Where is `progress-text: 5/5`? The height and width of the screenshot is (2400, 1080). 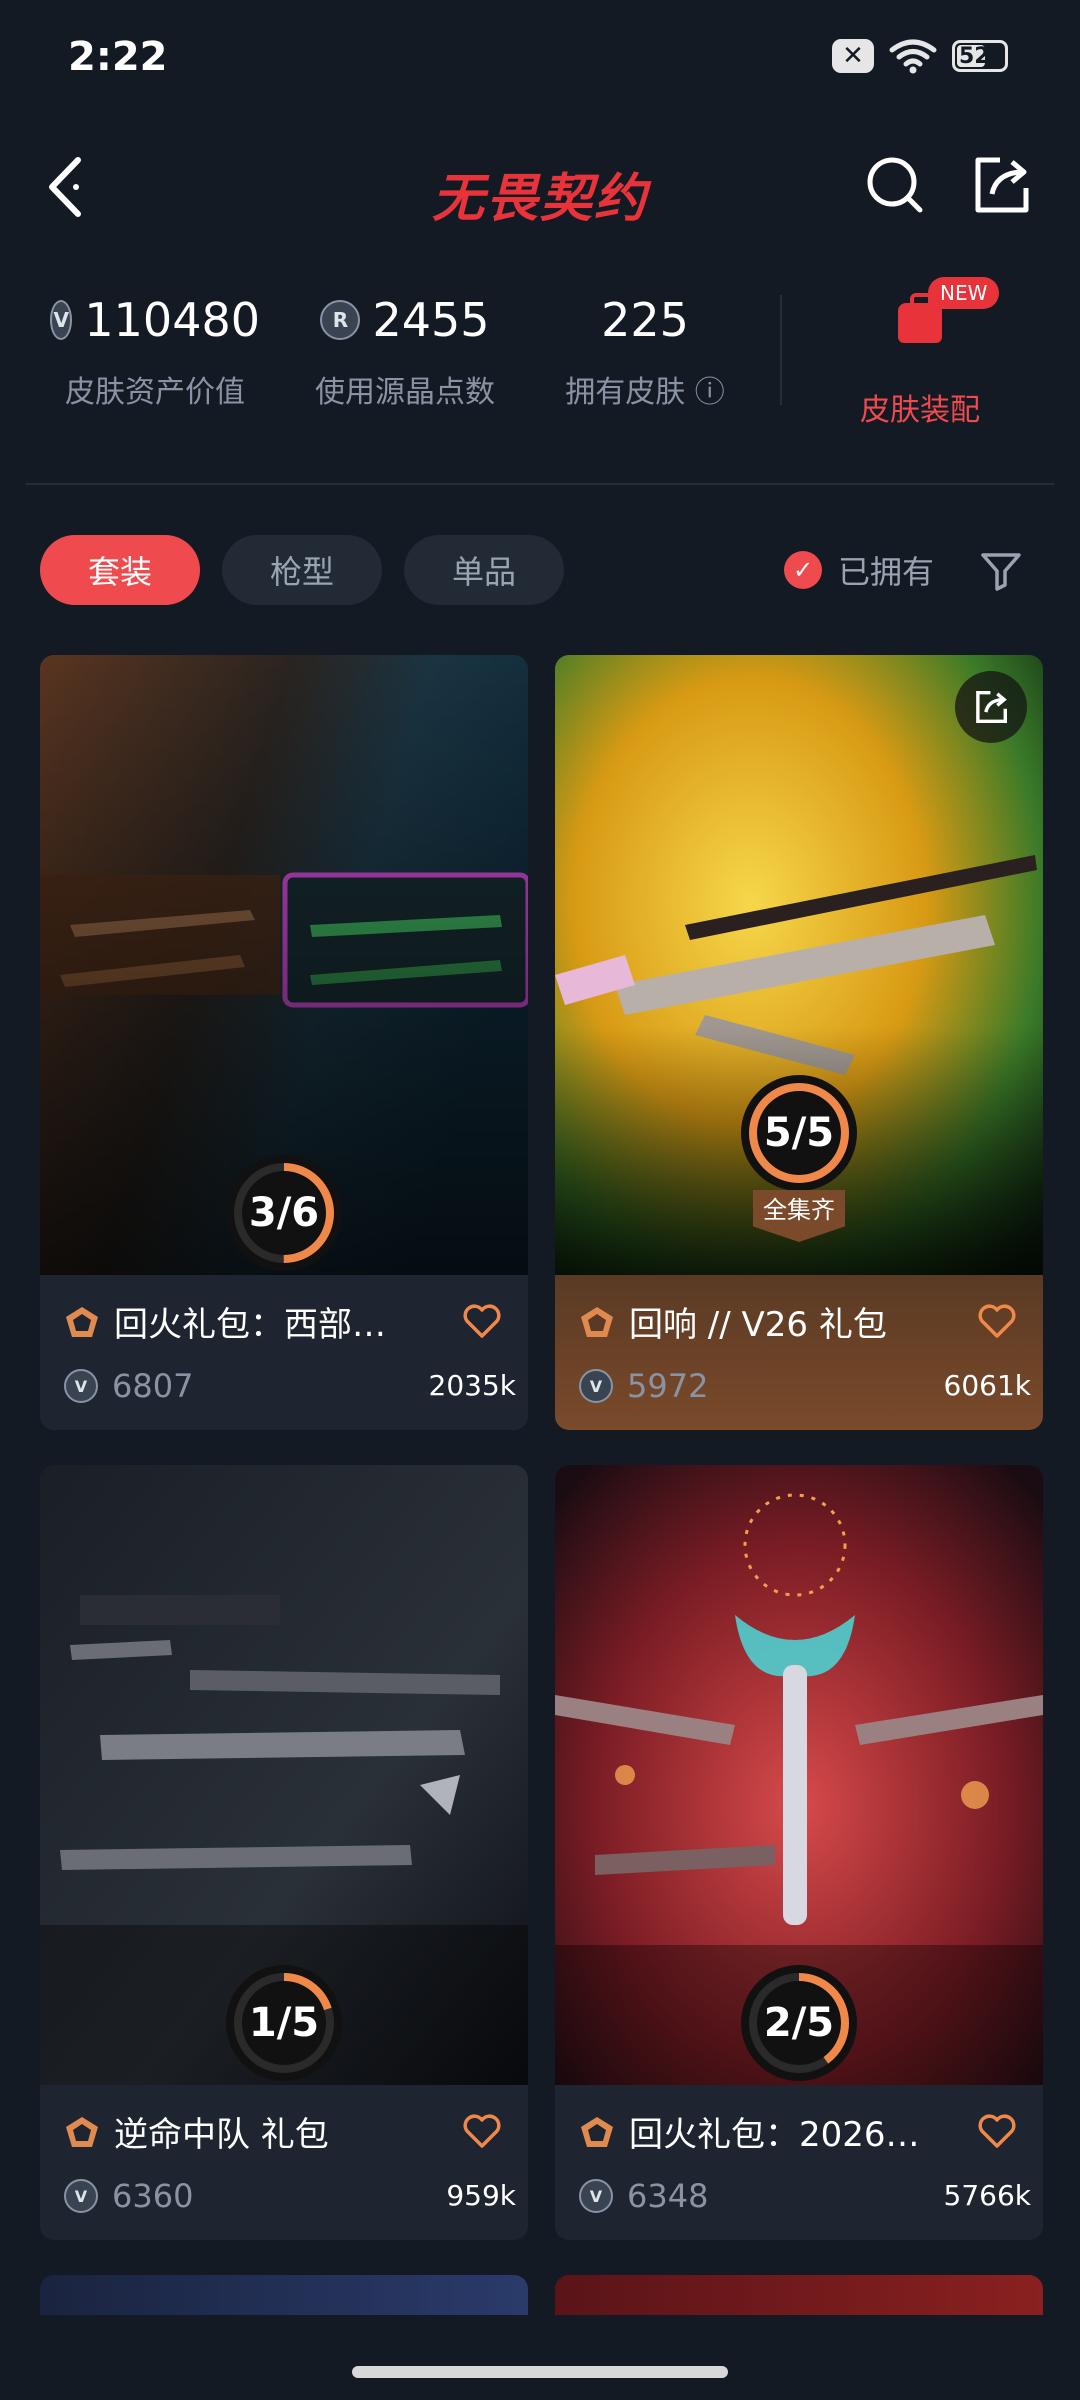
progress-text: 5/5 is located at coordinates (799, 1133).